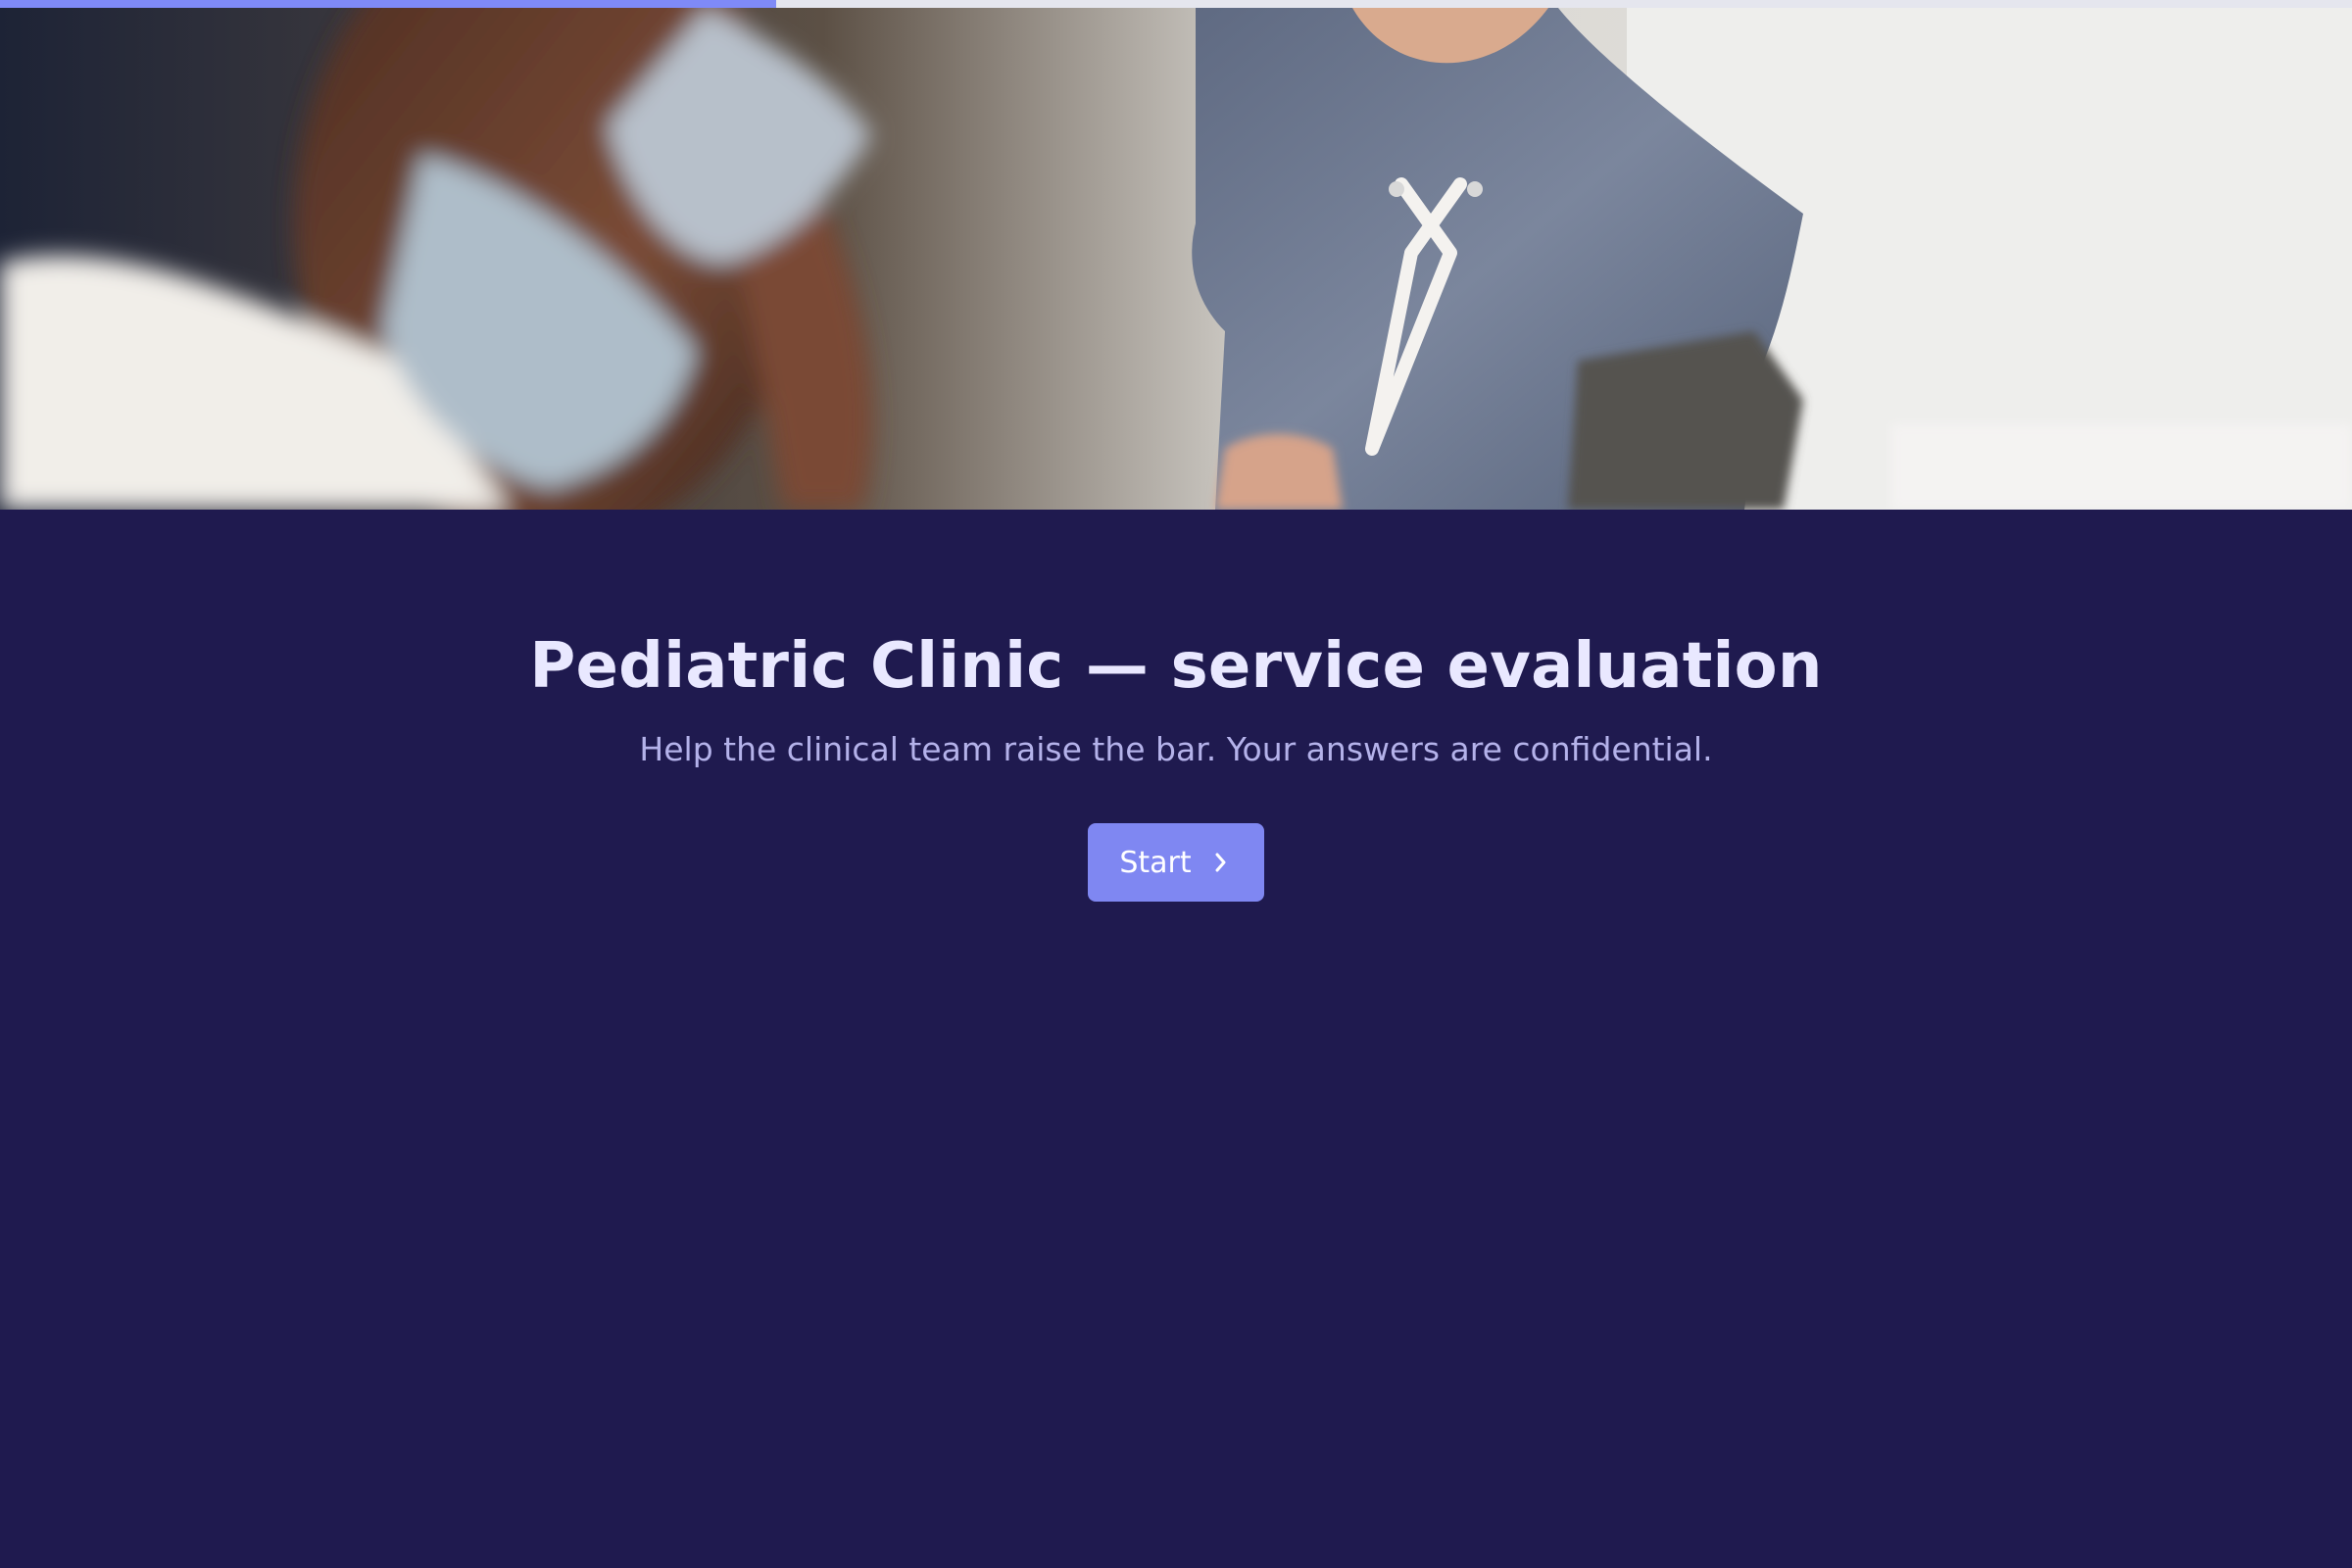 The image size is (2352, 1568). What do you see at coordinates (1176, 666) in the screenshot?
I see `page-title: Pediatric Clinic — service evaluation` at bounding box center [1176, 666].